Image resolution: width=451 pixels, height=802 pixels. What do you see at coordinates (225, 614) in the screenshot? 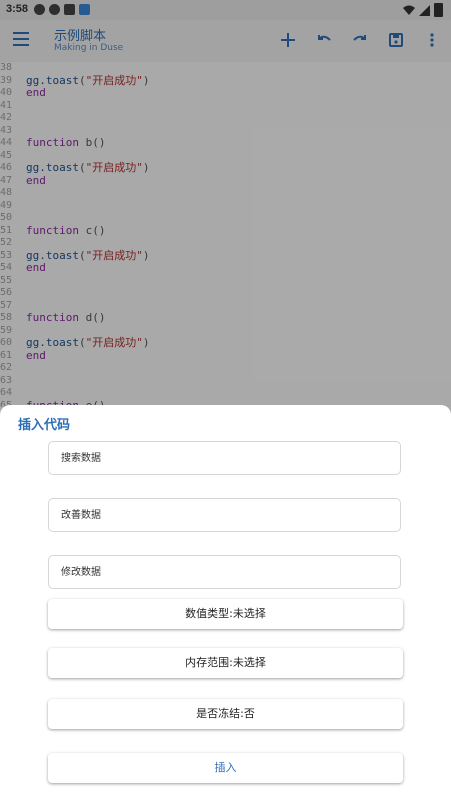
I see `value-type-button: 数值类型:未选择` at bounding box center [225, 614].